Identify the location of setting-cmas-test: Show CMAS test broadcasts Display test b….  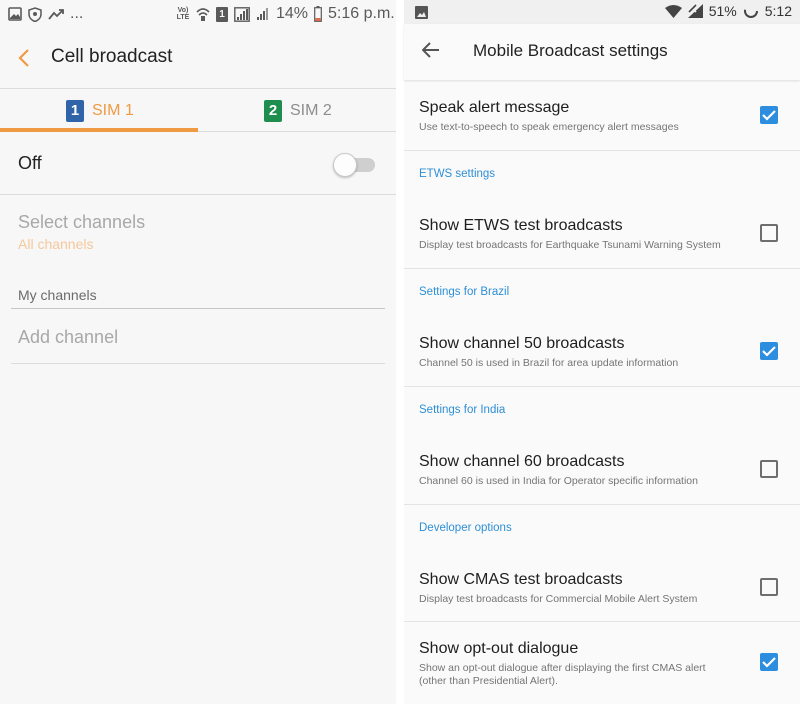
(602, 587).